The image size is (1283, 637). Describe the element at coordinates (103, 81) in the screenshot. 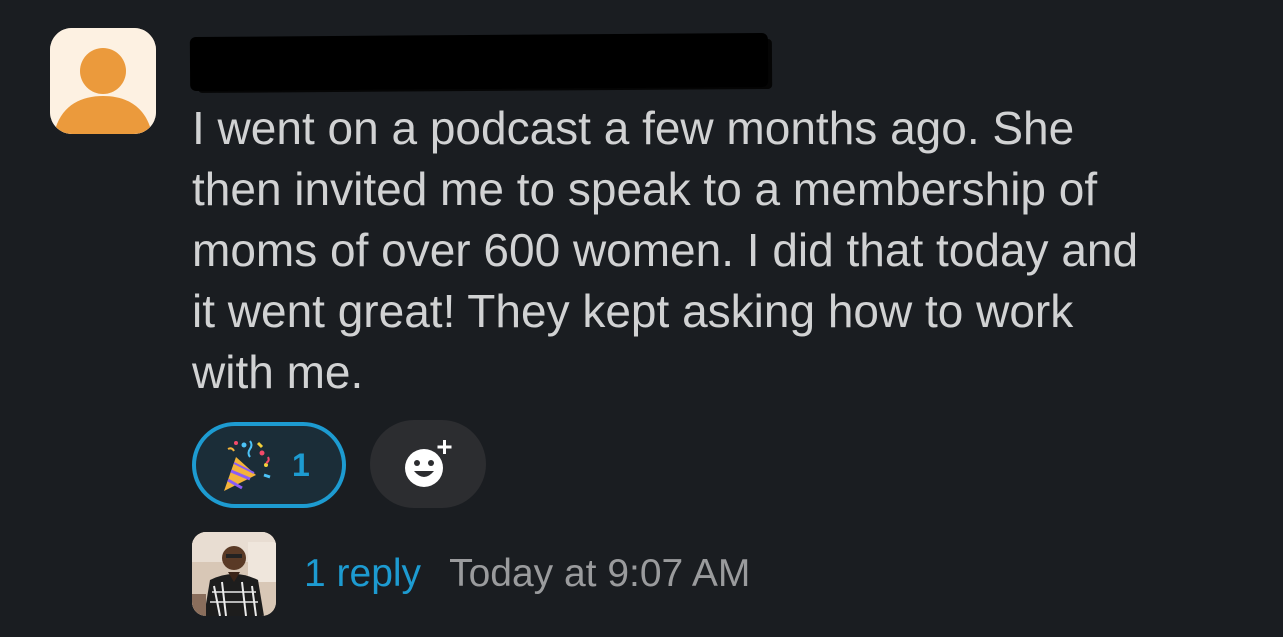

I see `default-user-avatar-icon` at that location.